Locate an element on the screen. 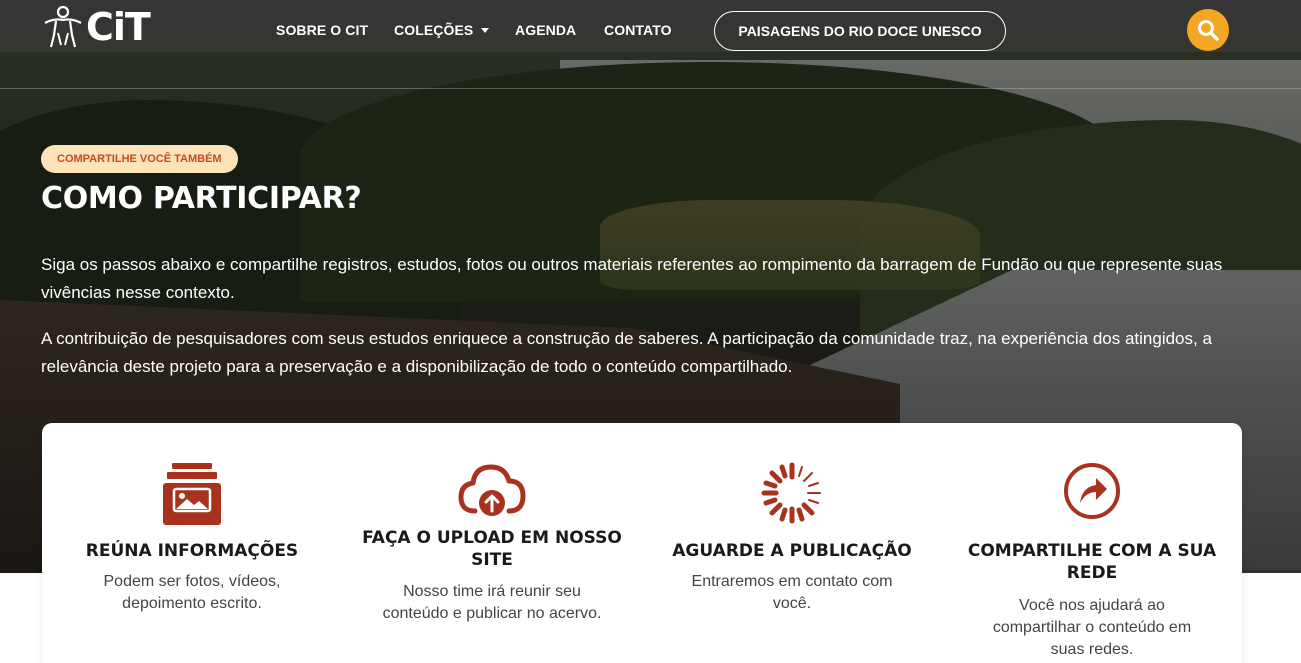 This screenshot has height=663, width=1301. step-title: FAÇA O UPLOAD EM NOSSO SITE is located at coordinates (492, 549).